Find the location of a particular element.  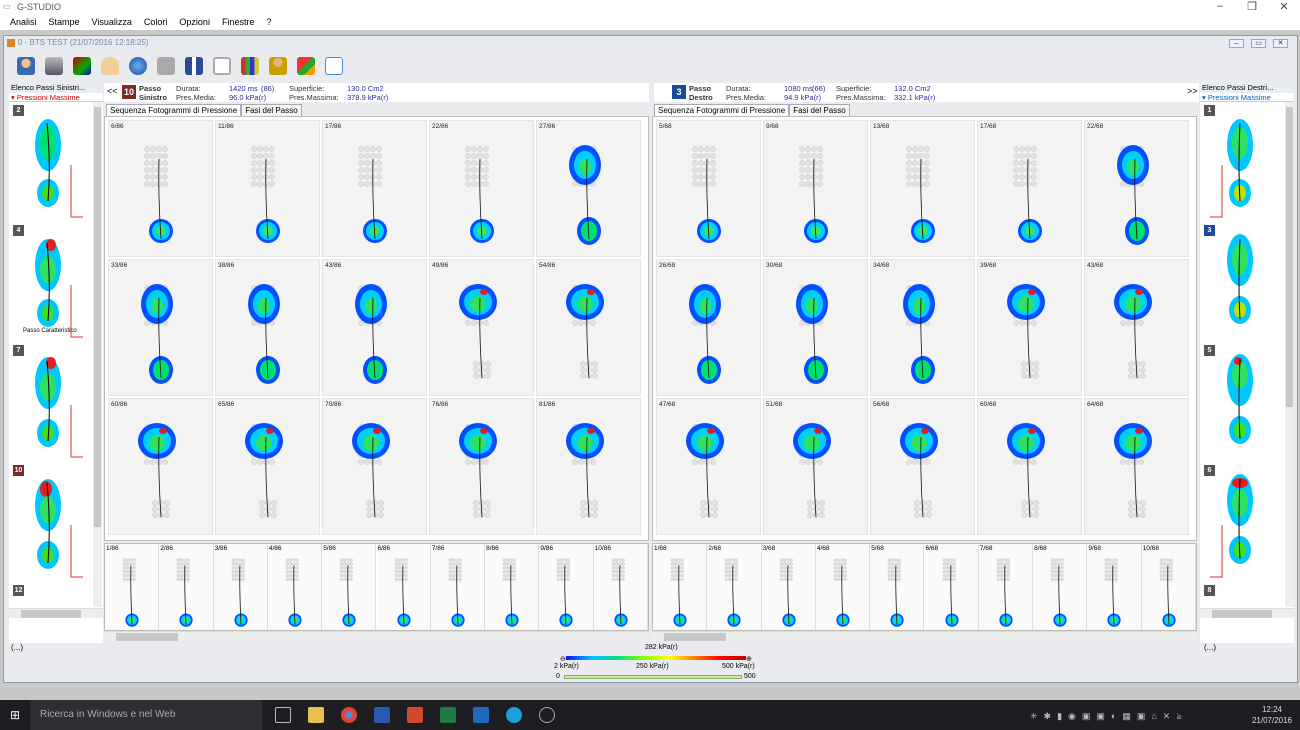

right-step-thumb: 1 is located at coordinates (1242, 164).